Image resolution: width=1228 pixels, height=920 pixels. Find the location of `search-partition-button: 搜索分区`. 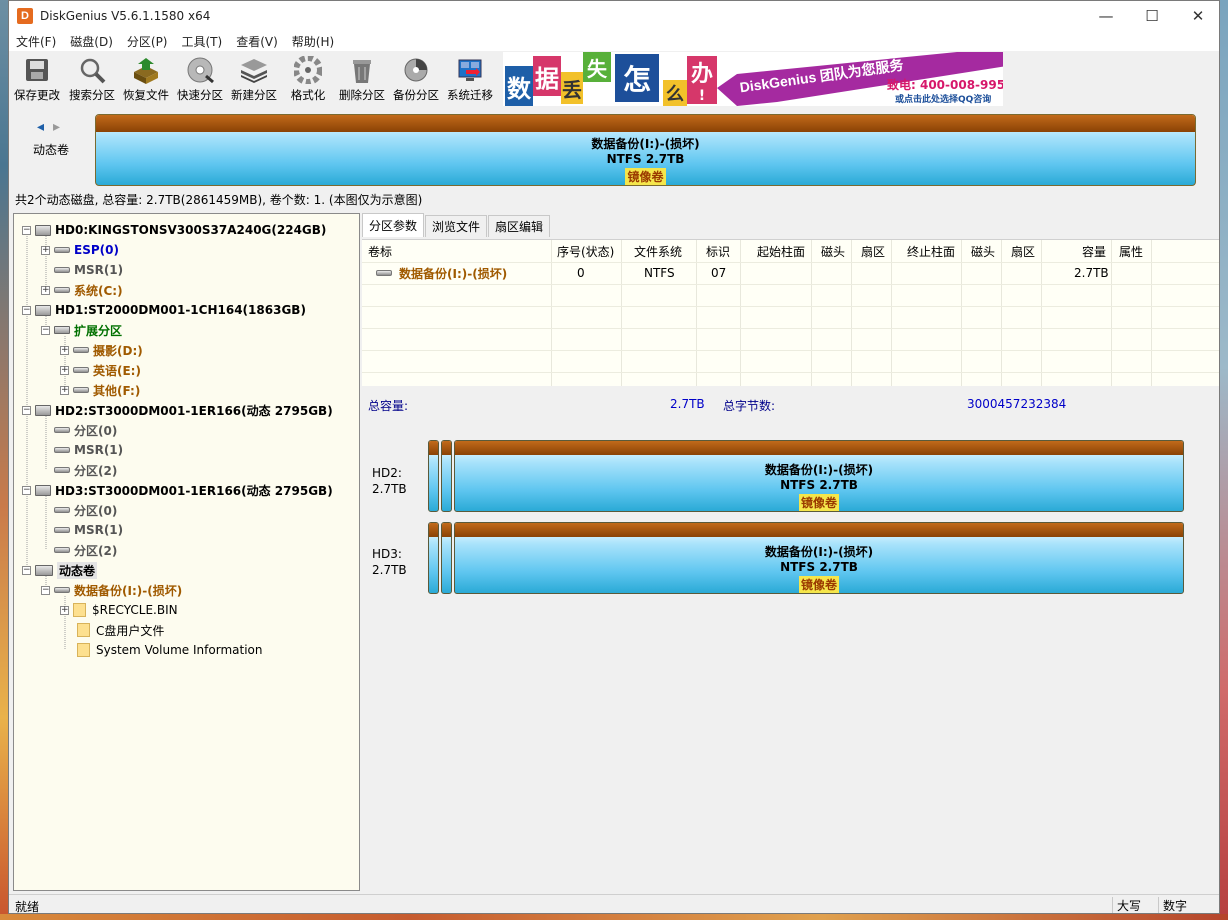

search-partition-button: 搜索分区 is located at coordinates (92, 79).